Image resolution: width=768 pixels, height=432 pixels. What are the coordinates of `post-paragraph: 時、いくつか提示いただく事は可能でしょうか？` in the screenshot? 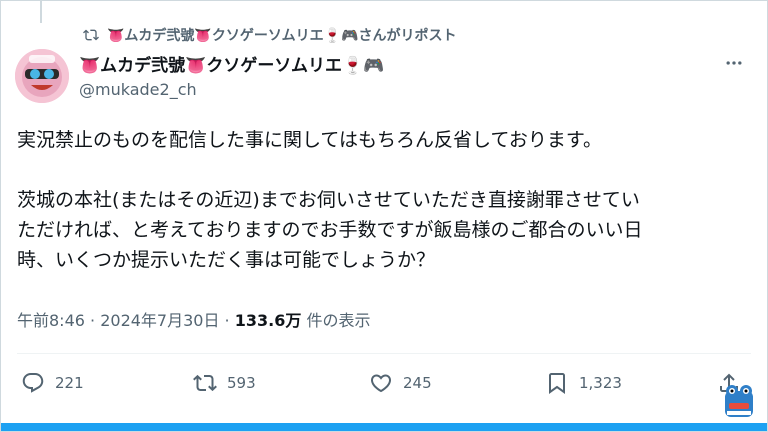 It's located at (226, 260).